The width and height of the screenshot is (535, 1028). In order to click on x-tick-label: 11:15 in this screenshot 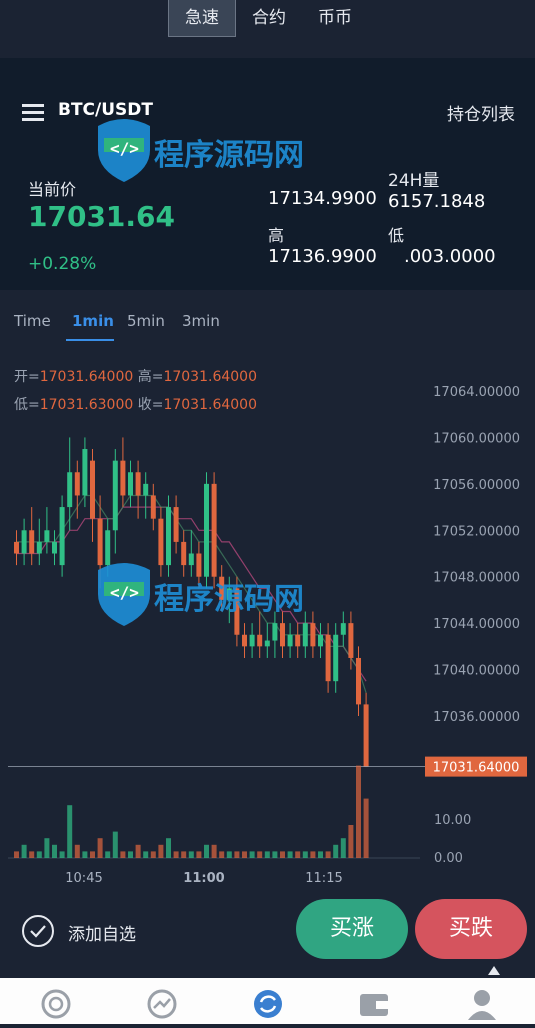, I will do `click(323, 878)`.